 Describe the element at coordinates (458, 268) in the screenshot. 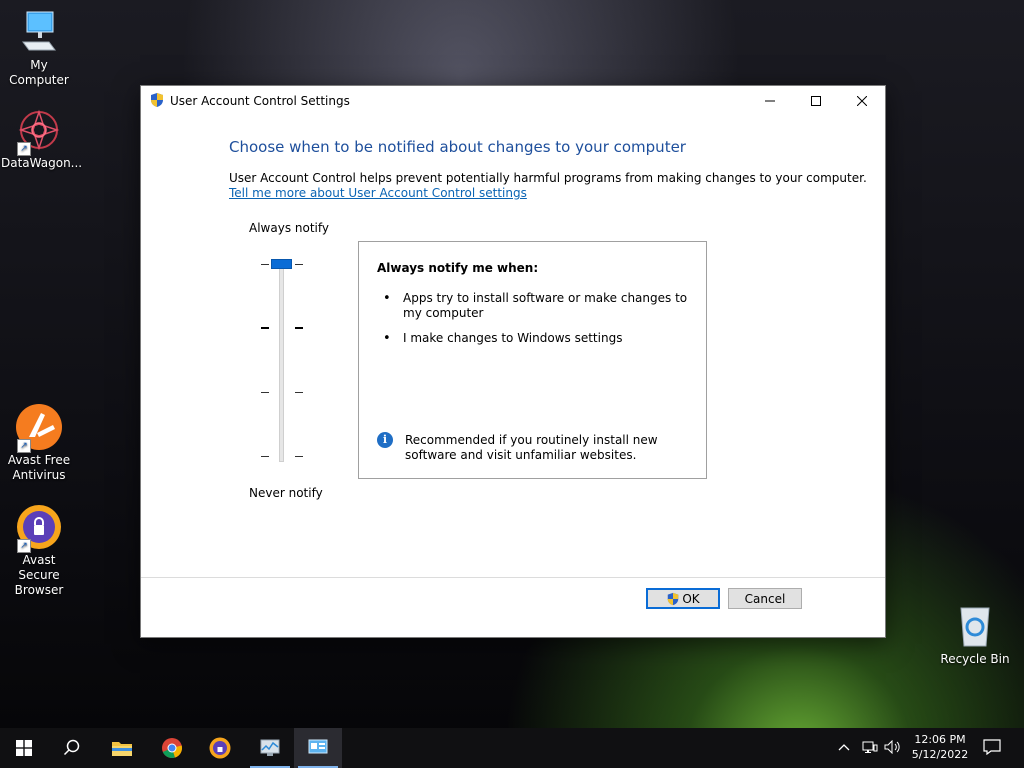

I see `level-title: Always notify me when:` at that location.